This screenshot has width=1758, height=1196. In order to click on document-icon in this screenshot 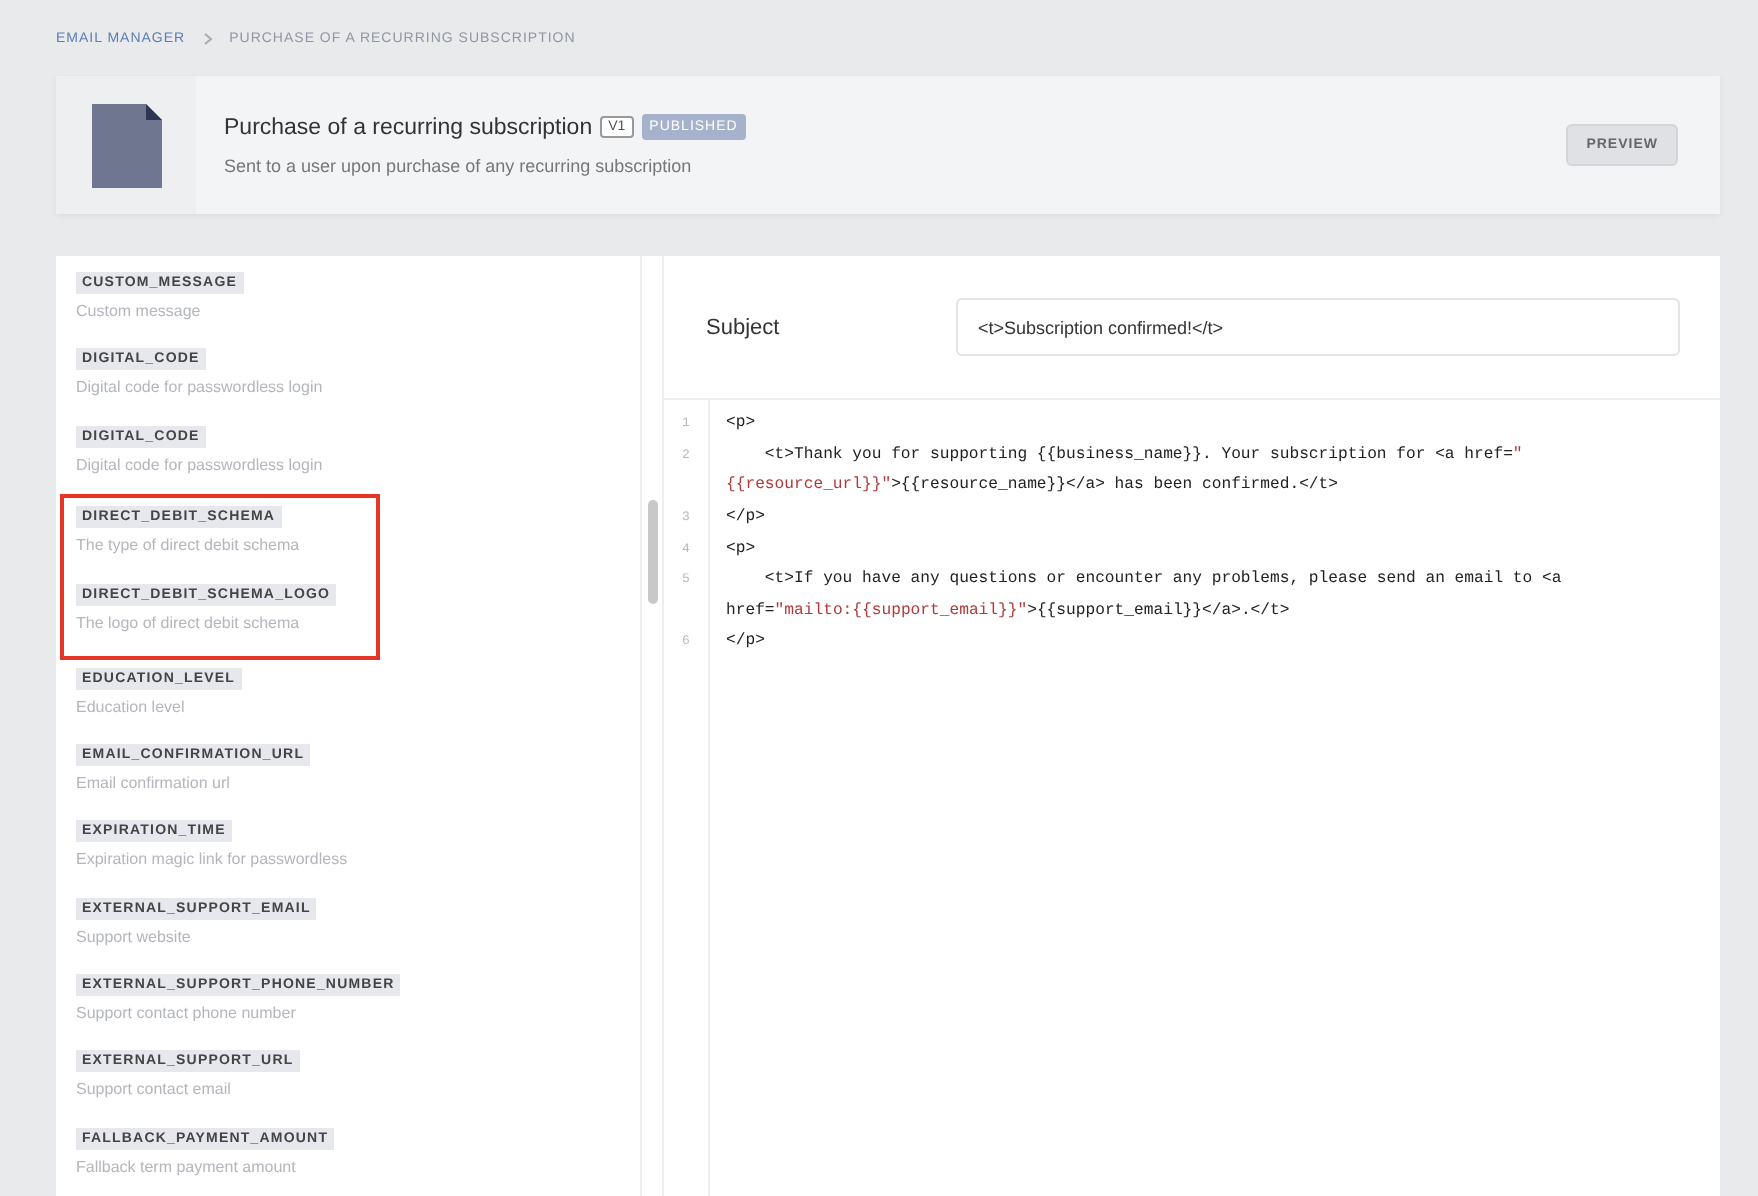, I will do `click(126, 145)`.